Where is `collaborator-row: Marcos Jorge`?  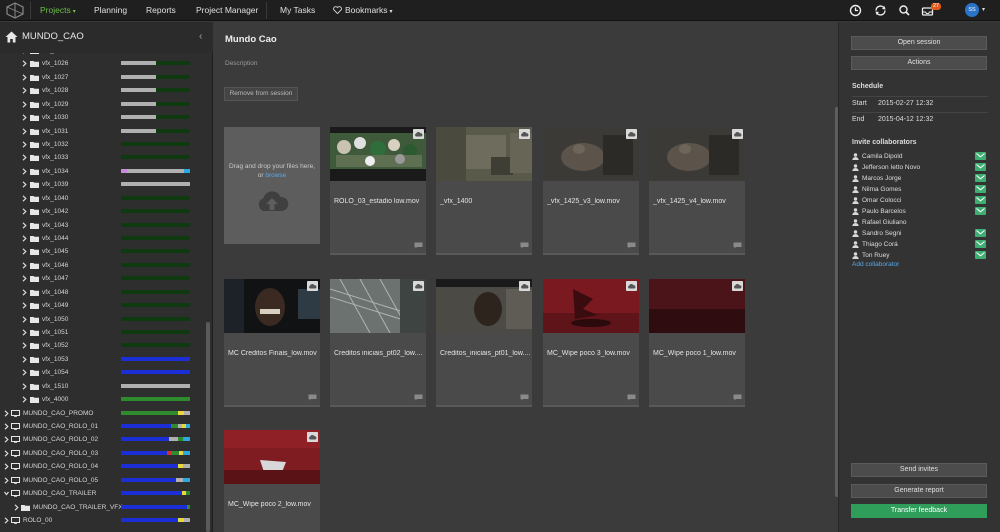 collaborator-row: Marcos Jorge is located at coordinates (920, 178).